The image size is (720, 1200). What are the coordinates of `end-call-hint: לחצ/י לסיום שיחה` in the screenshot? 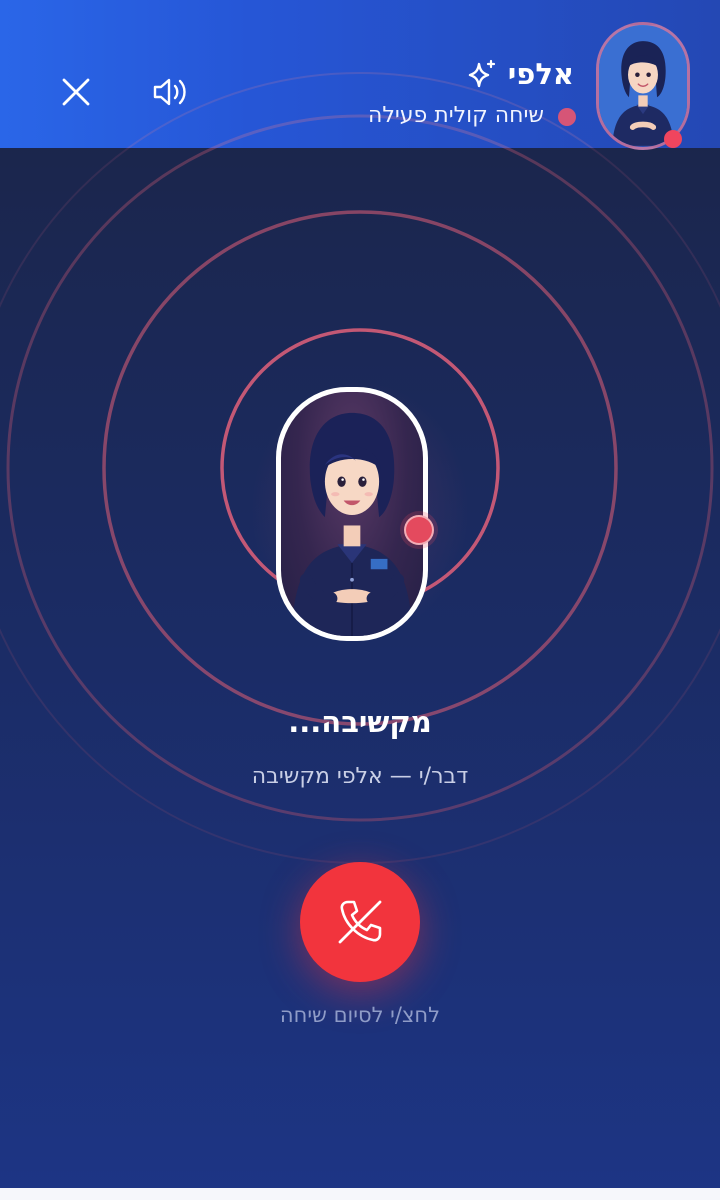 It's located at (360, 1015).